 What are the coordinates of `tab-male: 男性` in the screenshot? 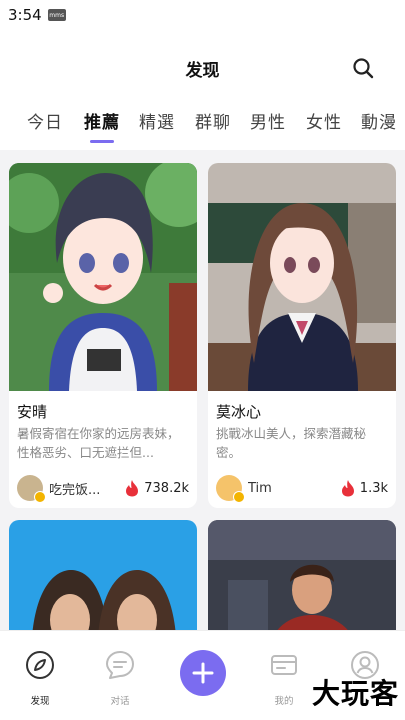 It's located at (268, 120).